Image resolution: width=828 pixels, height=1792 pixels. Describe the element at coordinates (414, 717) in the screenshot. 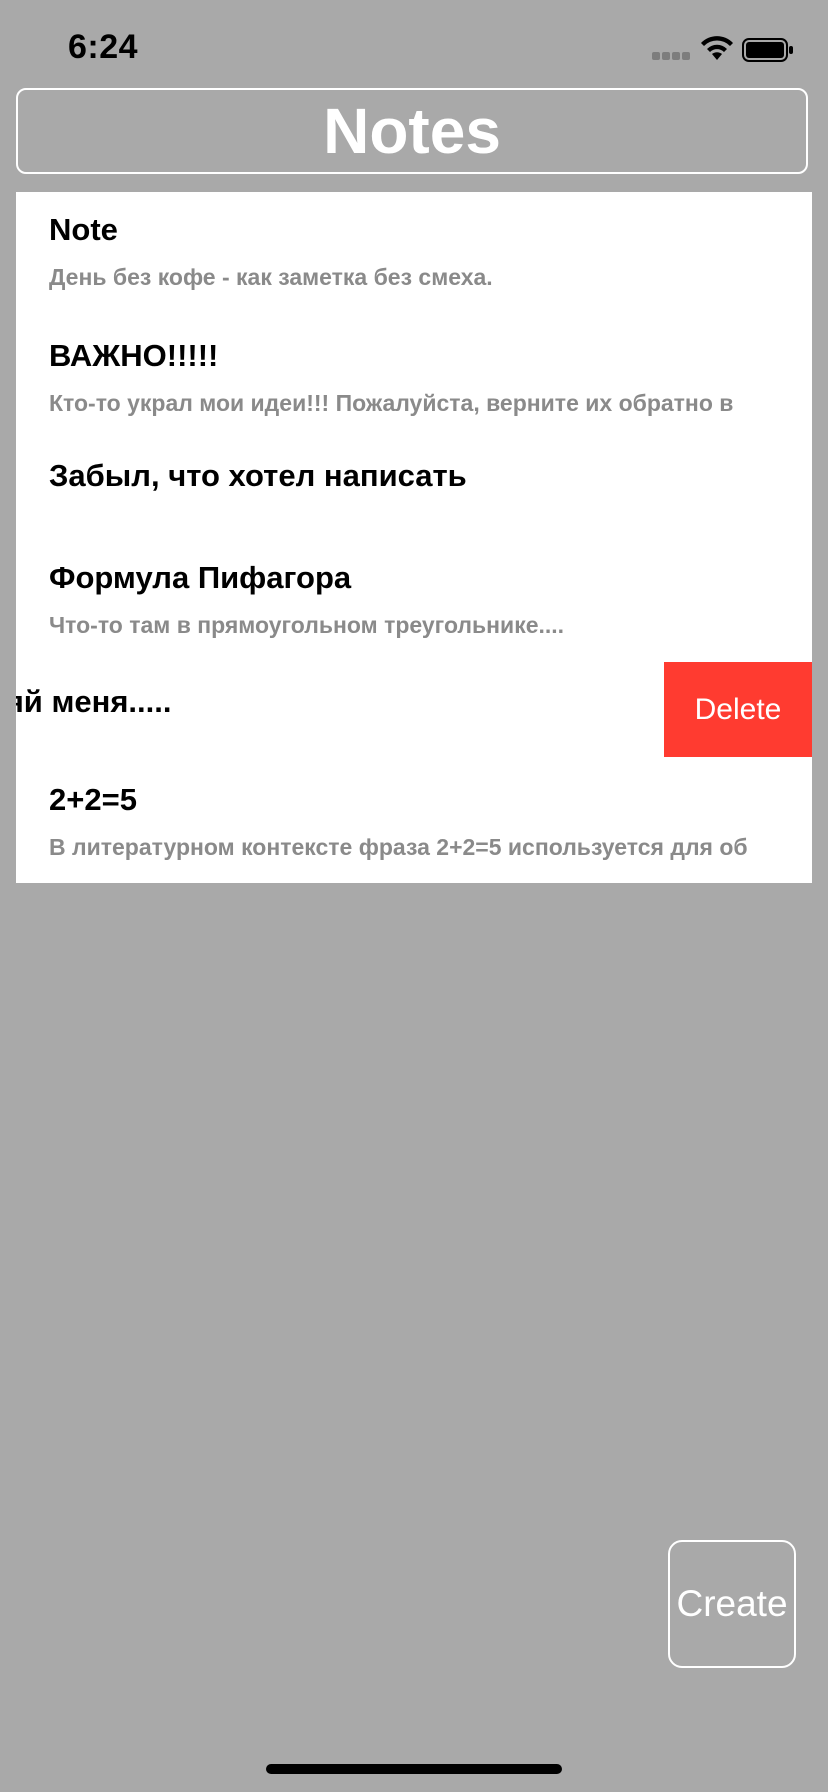

I see `note-row-swiped: ляй меня..... Delete` at that location.